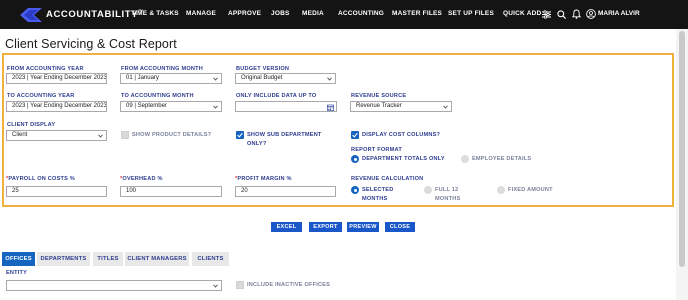 The height and width of the screenshot is (300, 688). I want to click on client-display-label: CLIENT DISPLAY, so click(31, 125).